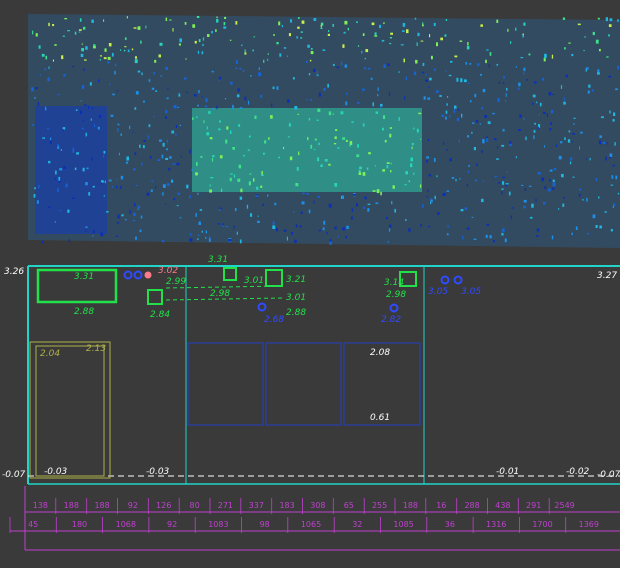  What do you see at coordinates (471, 505) in the screenshot?
I see `dimension-row1-label: 288` at bounding box center [471, 505].